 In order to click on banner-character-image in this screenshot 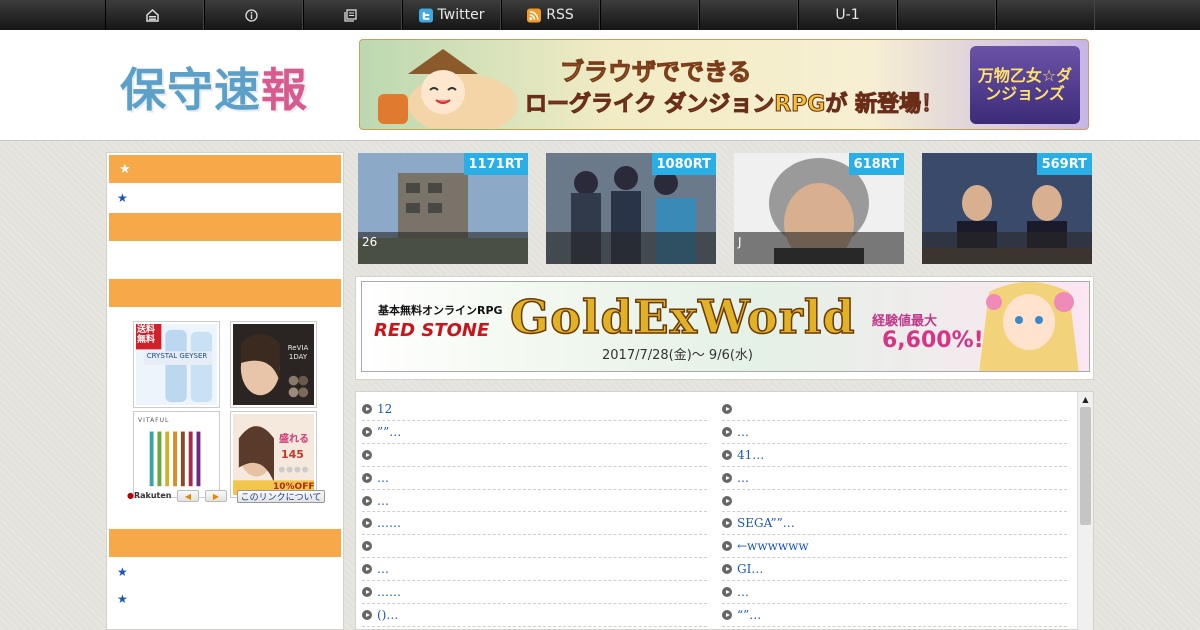, I will do `click(448, 88)`.